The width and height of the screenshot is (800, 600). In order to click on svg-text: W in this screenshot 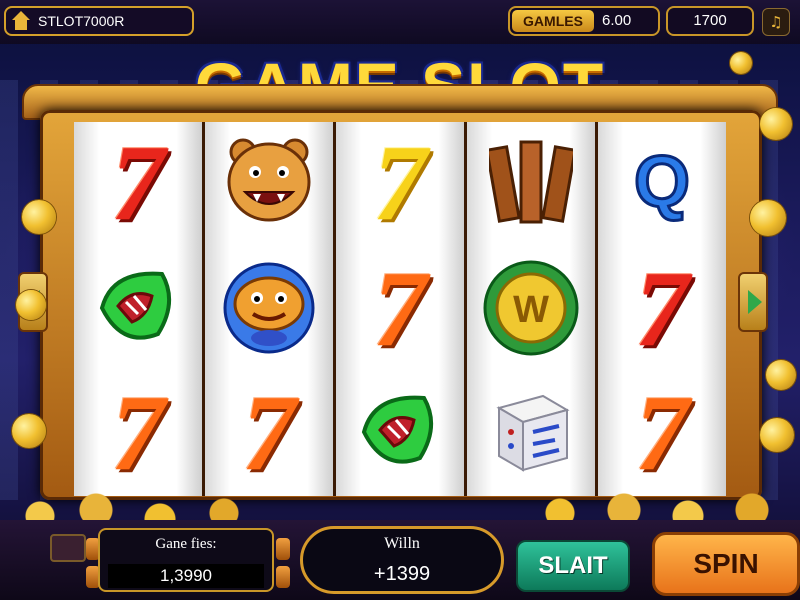, I will do `click(531, 310)`.